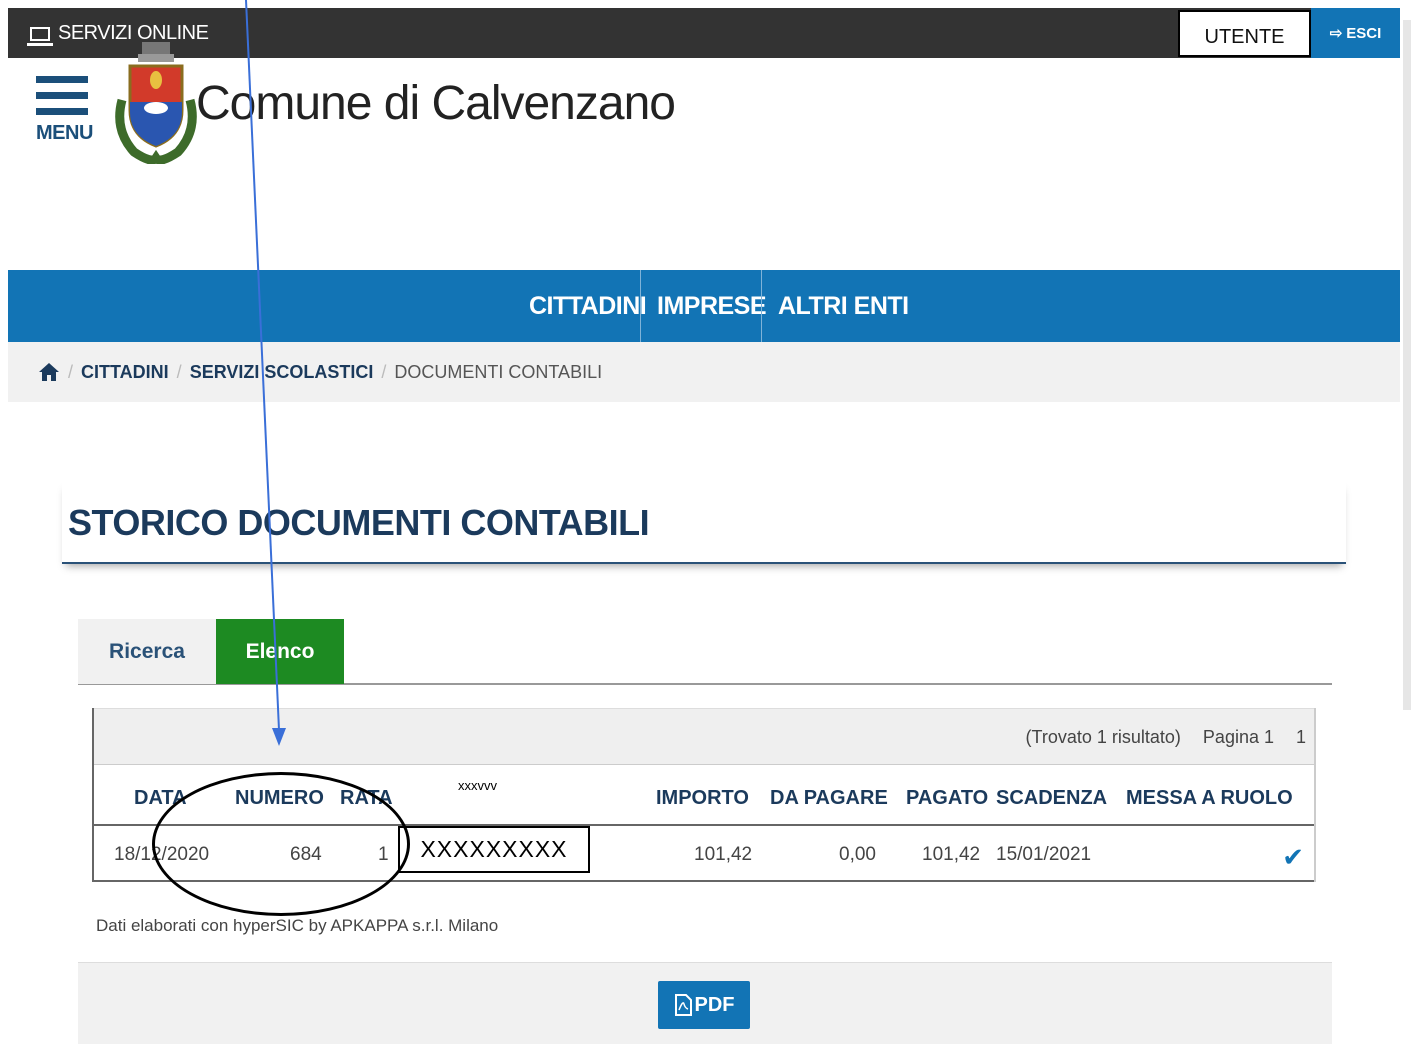 The width and height of the screenshot is (1411, 1050). What do you see at coordinates (714, 1004) in the screenshot?
I see `pdf-label: PDF` at bounding box center [714, 1004].